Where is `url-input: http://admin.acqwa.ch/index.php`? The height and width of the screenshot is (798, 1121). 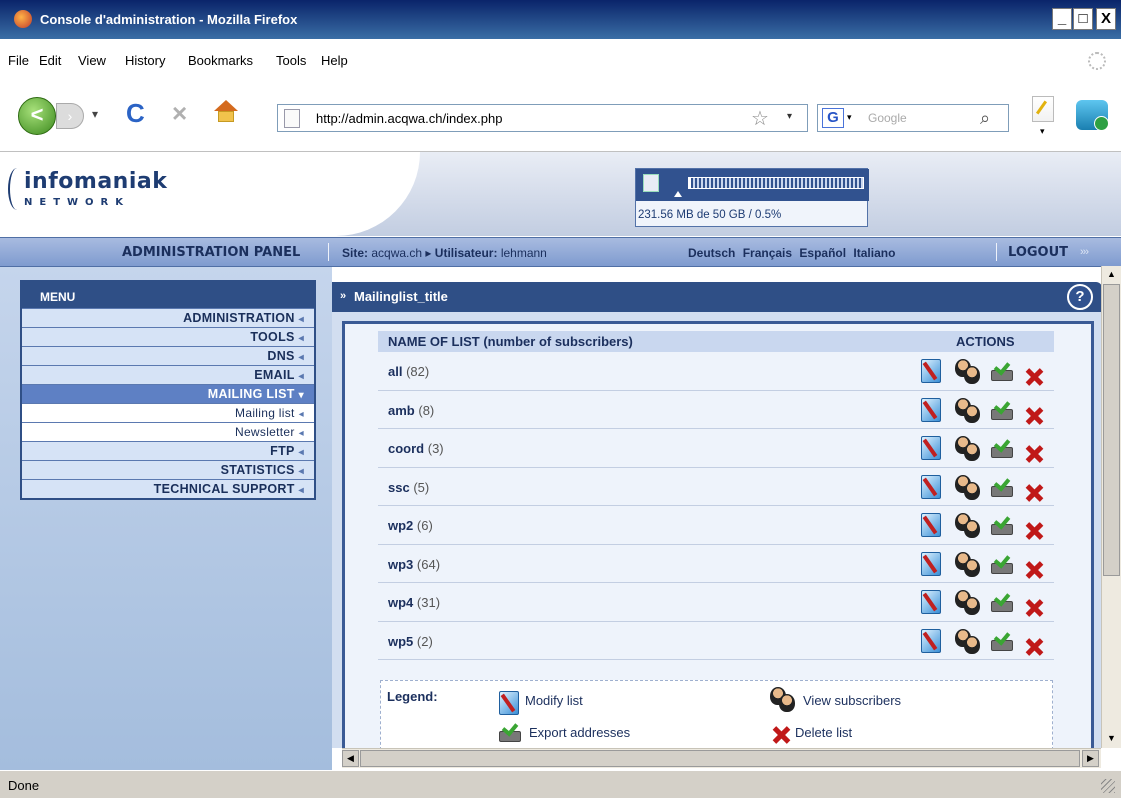 url-input: http://admin.acqwa.ch/index.php is located at coordinates (409, 118).